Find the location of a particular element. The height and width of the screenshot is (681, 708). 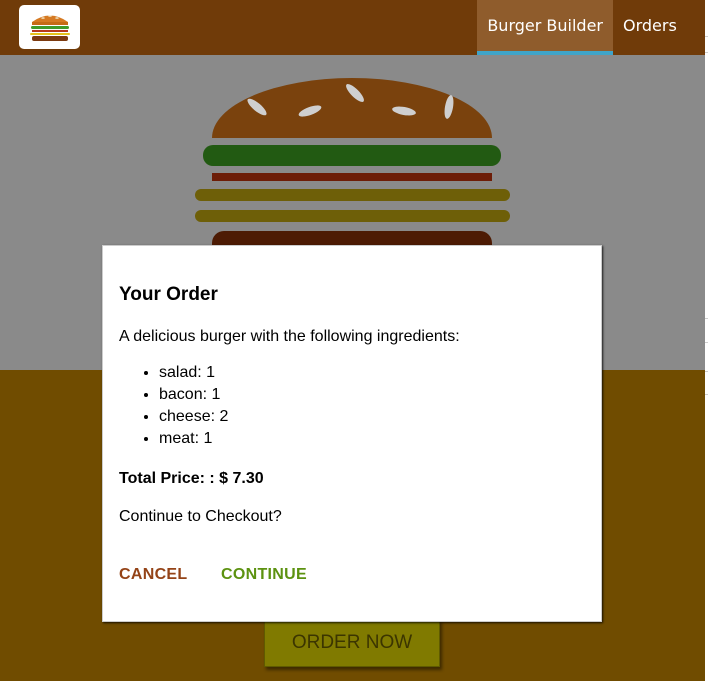

checkout-question: Continue to Checkout? is located at coordinates (200, 516).